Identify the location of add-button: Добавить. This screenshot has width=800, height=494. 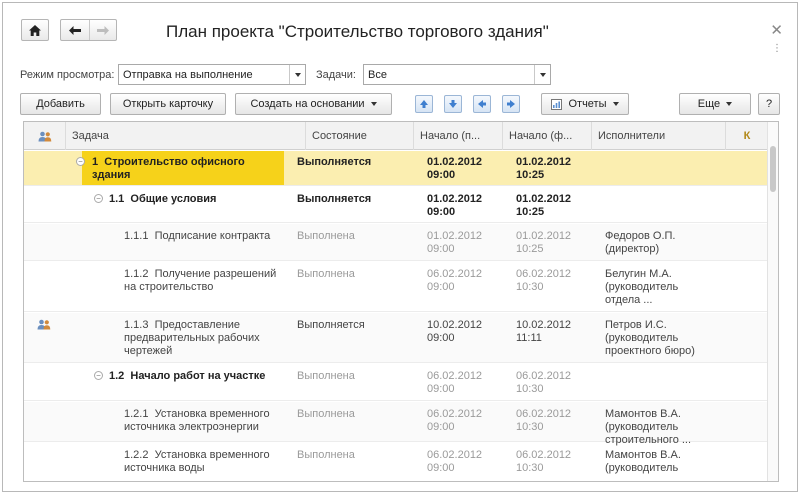
(60, 104).